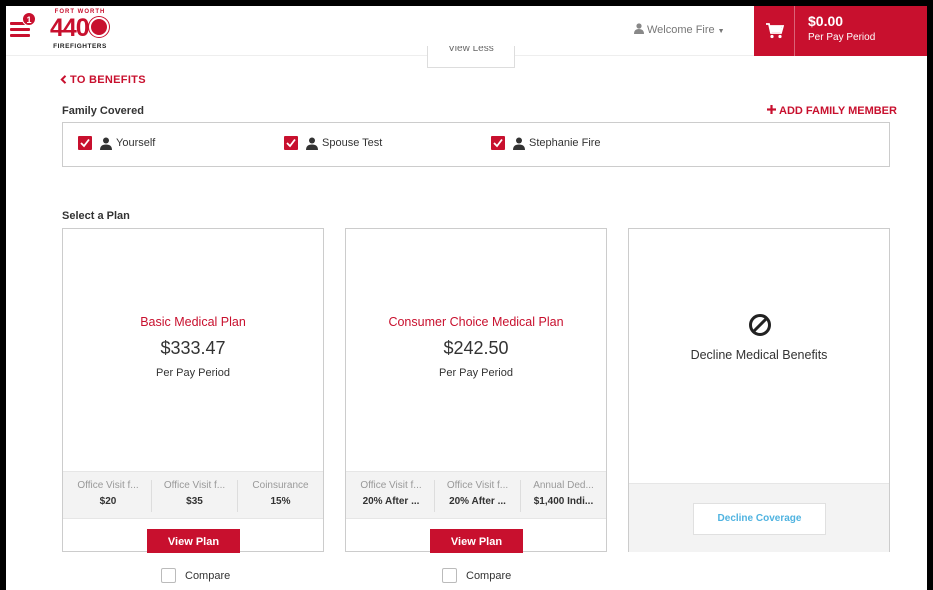 The image size is (933, 590). What do you see at coordinates (108, 80) in the screenshot?
I see `back-link-label: TO BENEFITS` at bounding box center [108, 80].